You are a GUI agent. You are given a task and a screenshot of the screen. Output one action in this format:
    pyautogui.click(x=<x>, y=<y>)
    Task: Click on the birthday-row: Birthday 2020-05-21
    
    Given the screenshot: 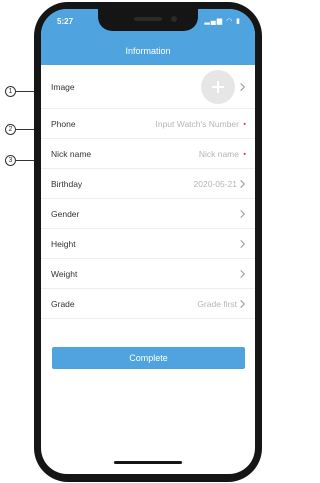 What is the action you would take?
    pyautogui.click(x=148, y=184)
    